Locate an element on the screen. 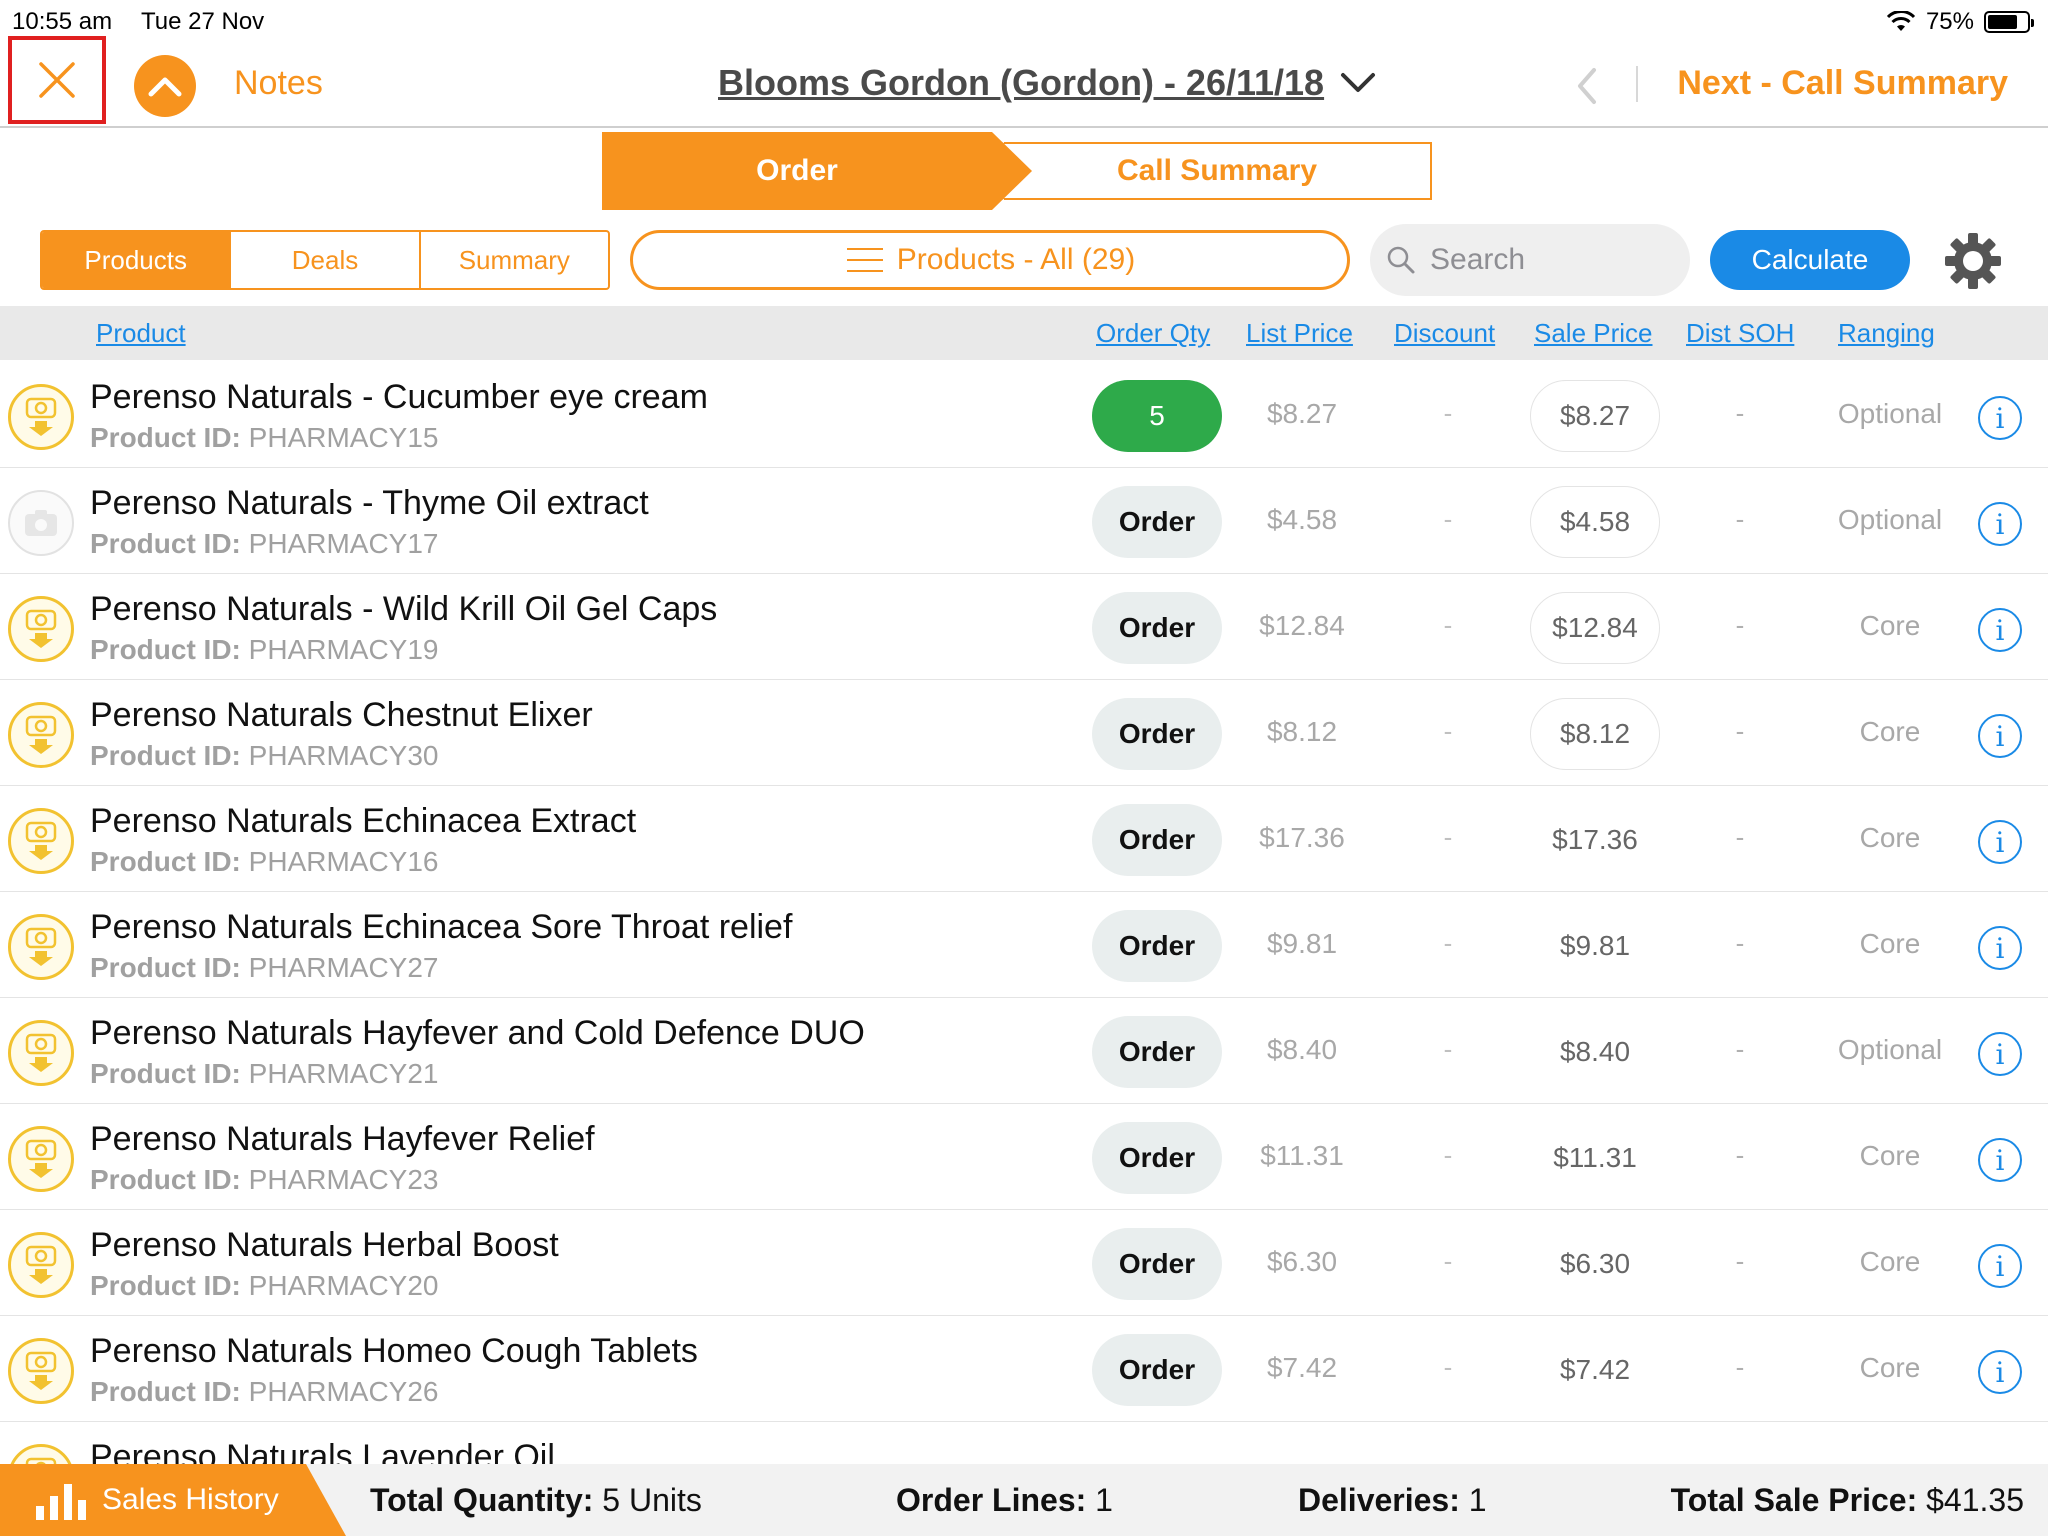 Image resolution: width=2048 pixels, height=1536 pixels. order-qty-button: 5 is located at coordinates (1157, 416).